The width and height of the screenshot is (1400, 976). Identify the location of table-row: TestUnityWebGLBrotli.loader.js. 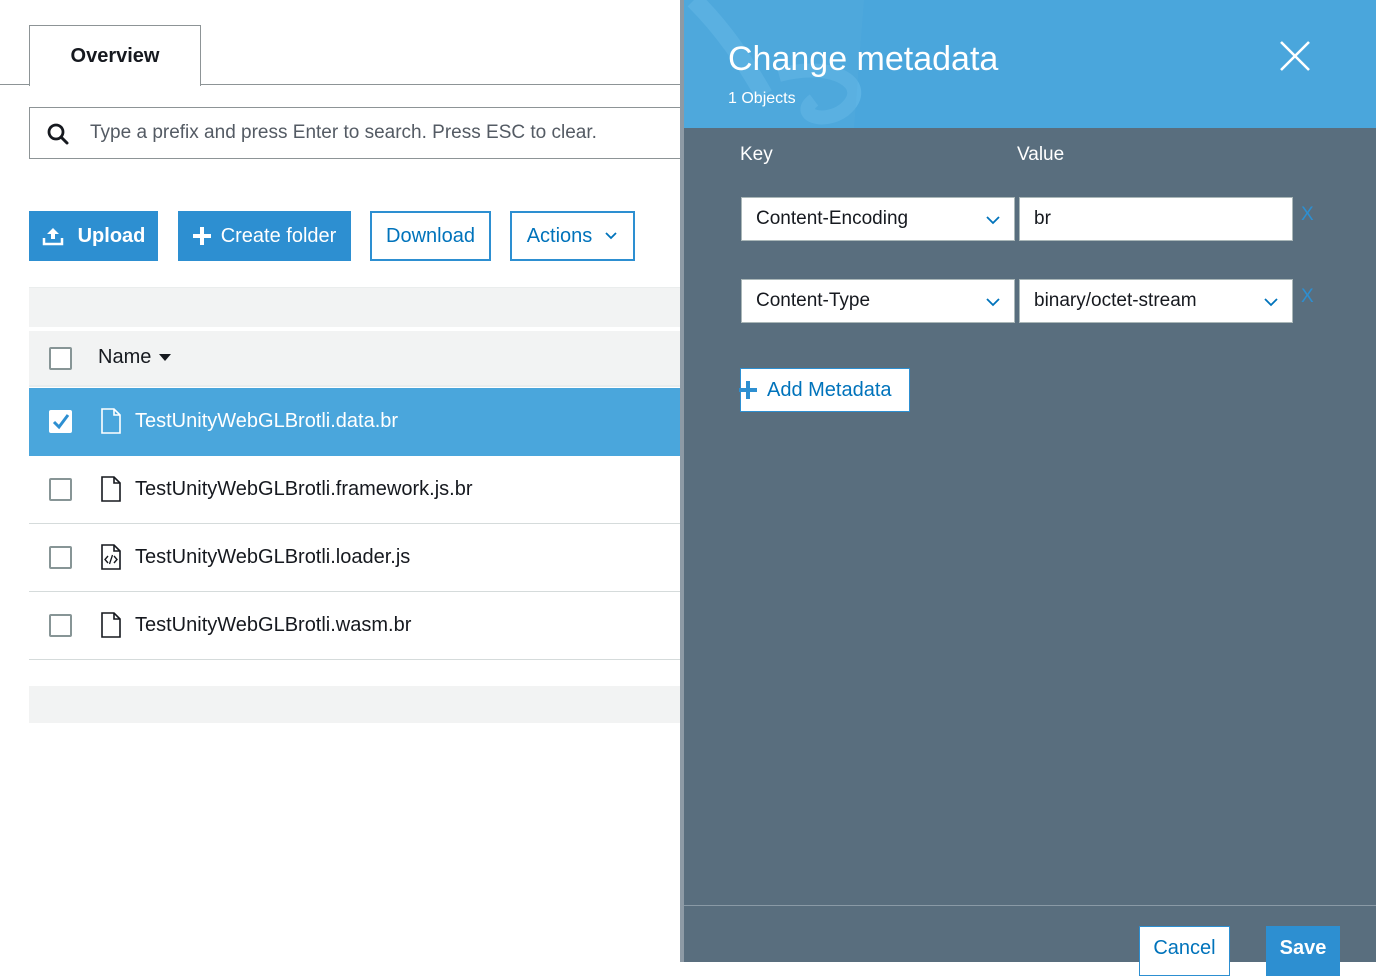
(356, 558).